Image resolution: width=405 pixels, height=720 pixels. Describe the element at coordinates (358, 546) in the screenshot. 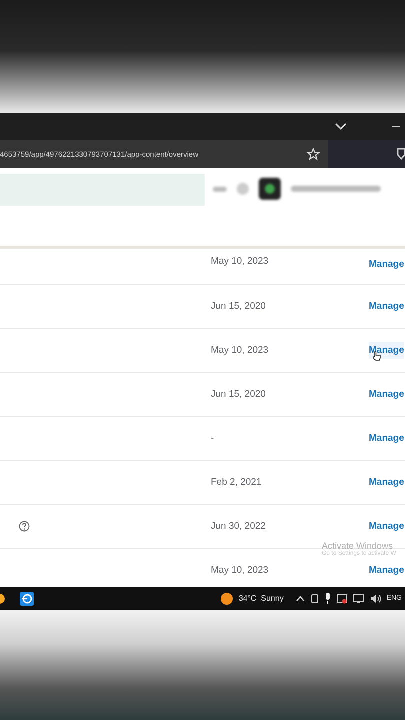

I see `activation-title: Activate Windows` at that location.